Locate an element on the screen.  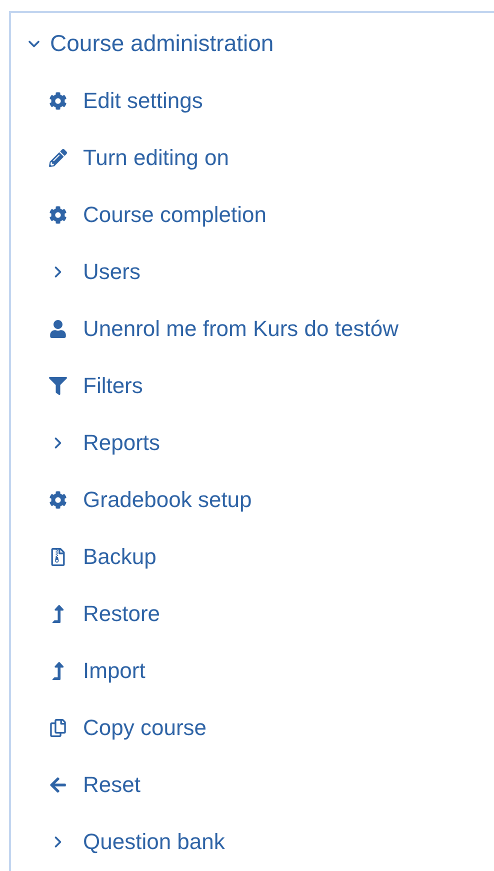
left-arrow-icon is located at coordinates (58, 785).